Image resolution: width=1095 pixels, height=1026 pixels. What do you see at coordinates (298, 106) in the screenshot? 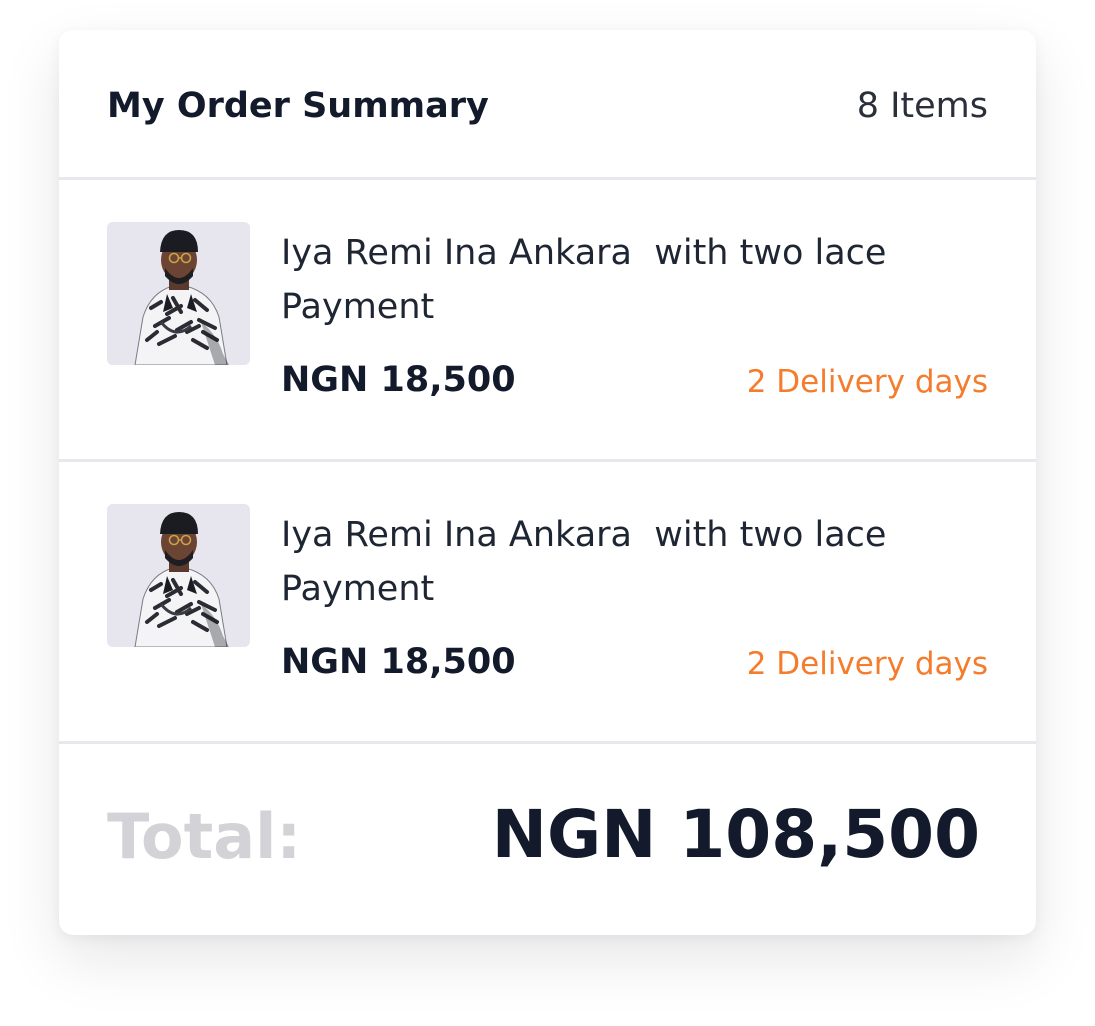
I see `order-summary-title: My Order Summary` at bounding box center [298, 106].